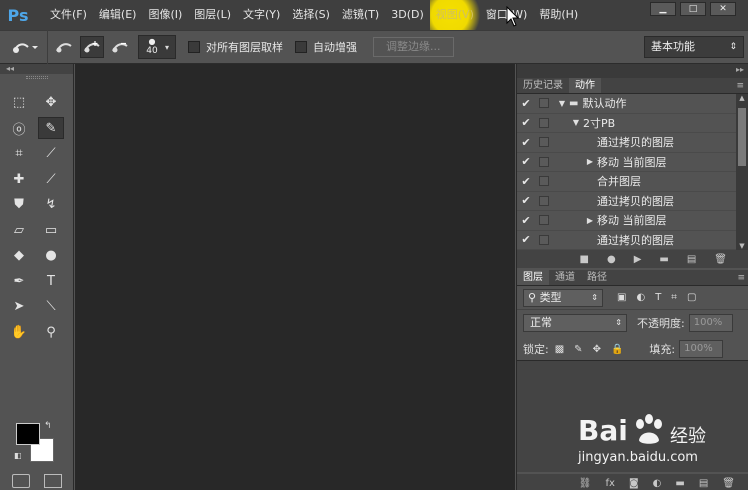 Image resolution: width=748 pixels, height=490 pixels. What do you see at coordinates (48, 426) in the screenshot?
I see `swap-colors-icon: ↰` at bounding box center [48, 426].